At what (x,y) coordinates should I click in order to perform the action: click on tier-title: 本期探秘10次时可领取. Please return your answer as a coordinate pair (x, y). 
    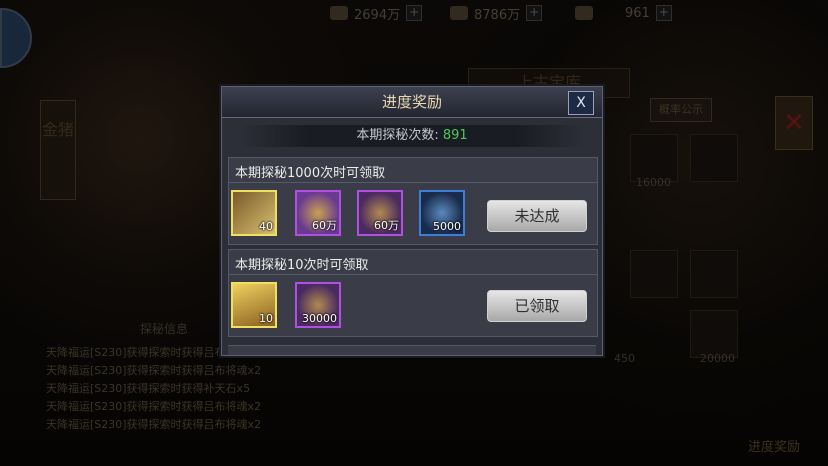
    Looking at the image, I should click on (302, 265).